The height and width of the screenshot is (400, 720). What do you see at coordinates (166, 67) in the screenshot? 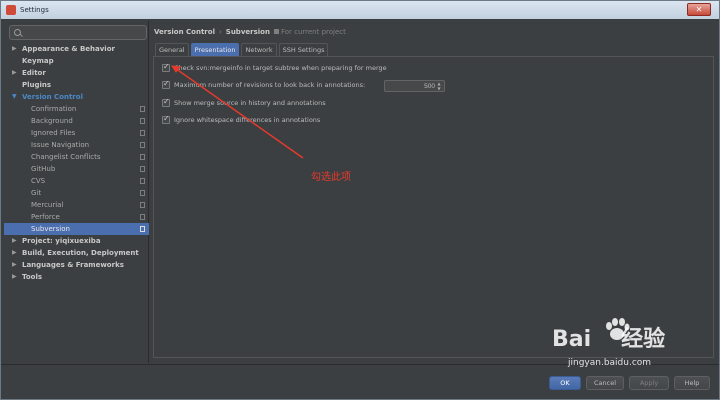
I see `check-mergeinfo-checkbox` at bounding box center [166, 67].